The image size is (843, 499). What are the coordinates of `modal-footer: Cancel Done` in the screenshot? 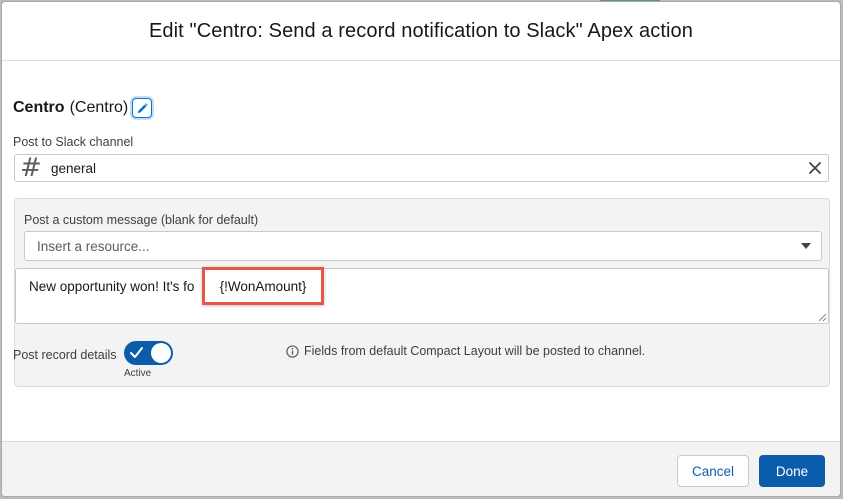 It's located at (421, 468).